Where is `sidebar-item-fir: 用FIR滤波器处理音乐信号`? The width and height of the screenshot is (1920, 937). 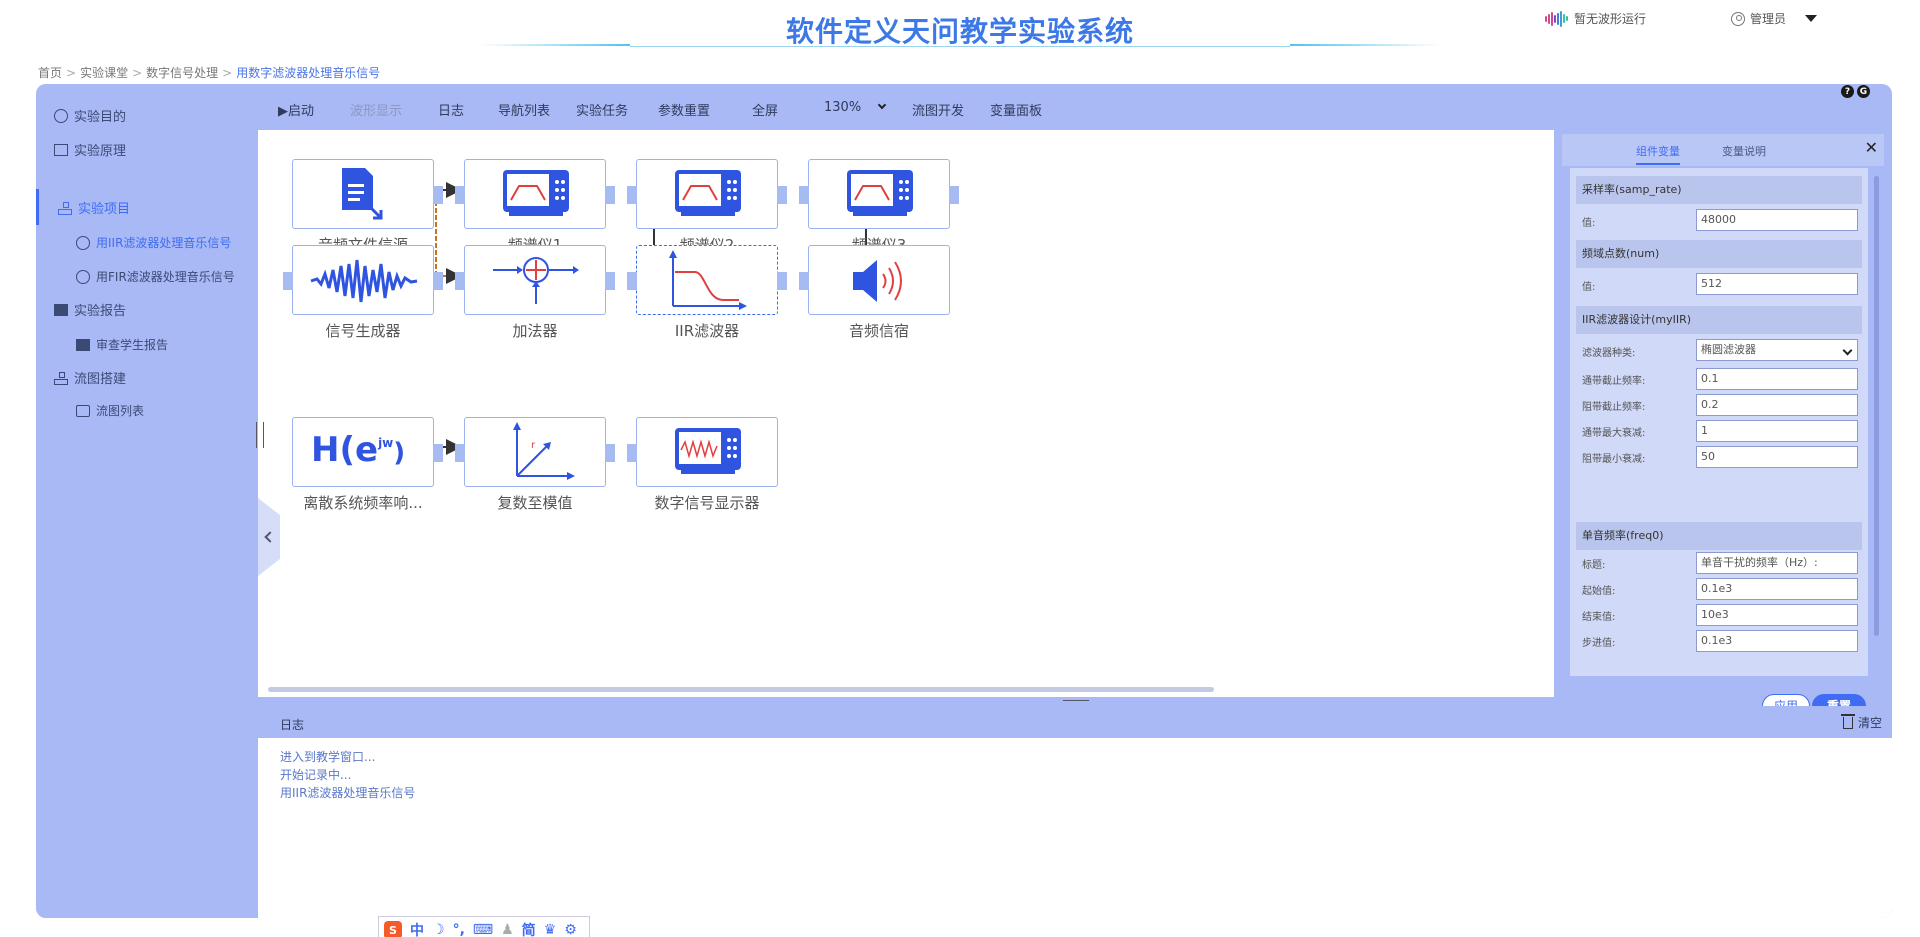
sidebar-item-fir: 用FIR滤波器处理音乐信号 is located at coordinates (155, 276).